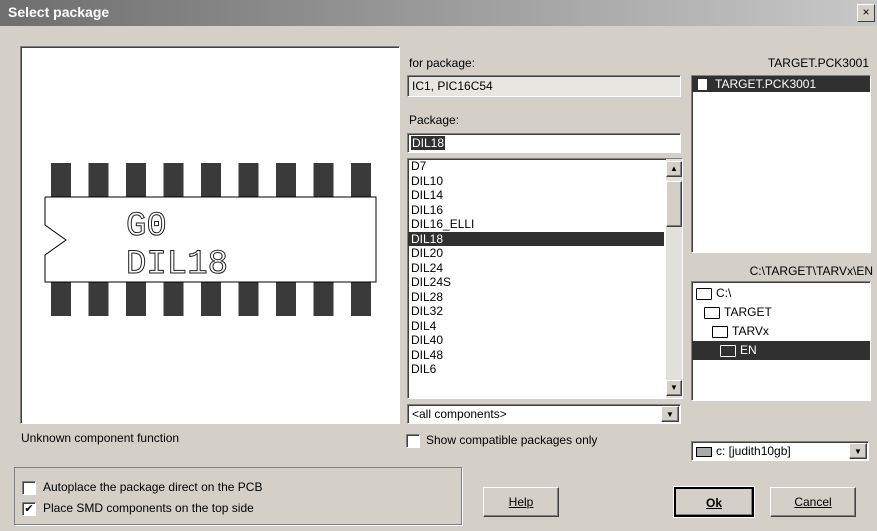 This screenshot has width=877, height=531. Describe the element at coordinates (536, 355) in the screenshot. I see `package-list-item: DIL48` at that location.